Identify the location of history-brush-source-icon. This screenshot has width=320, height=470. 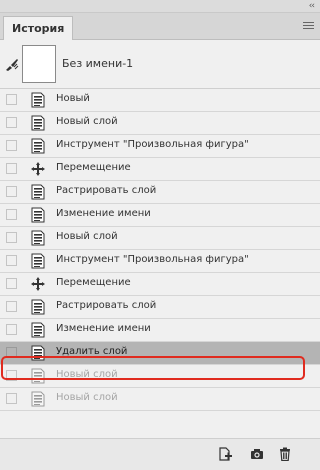
(12, 65).